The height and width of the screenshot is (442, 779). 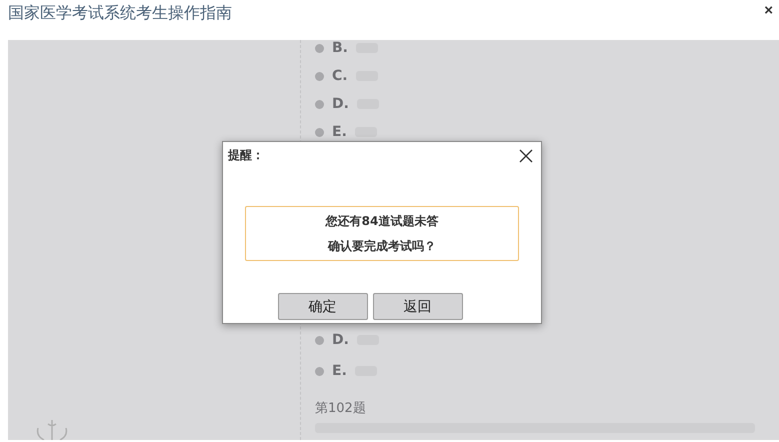 What do you see at coordinates (768, 10) in the screenshot?
I see `close-button: ×` at bounding box center [768, 10].